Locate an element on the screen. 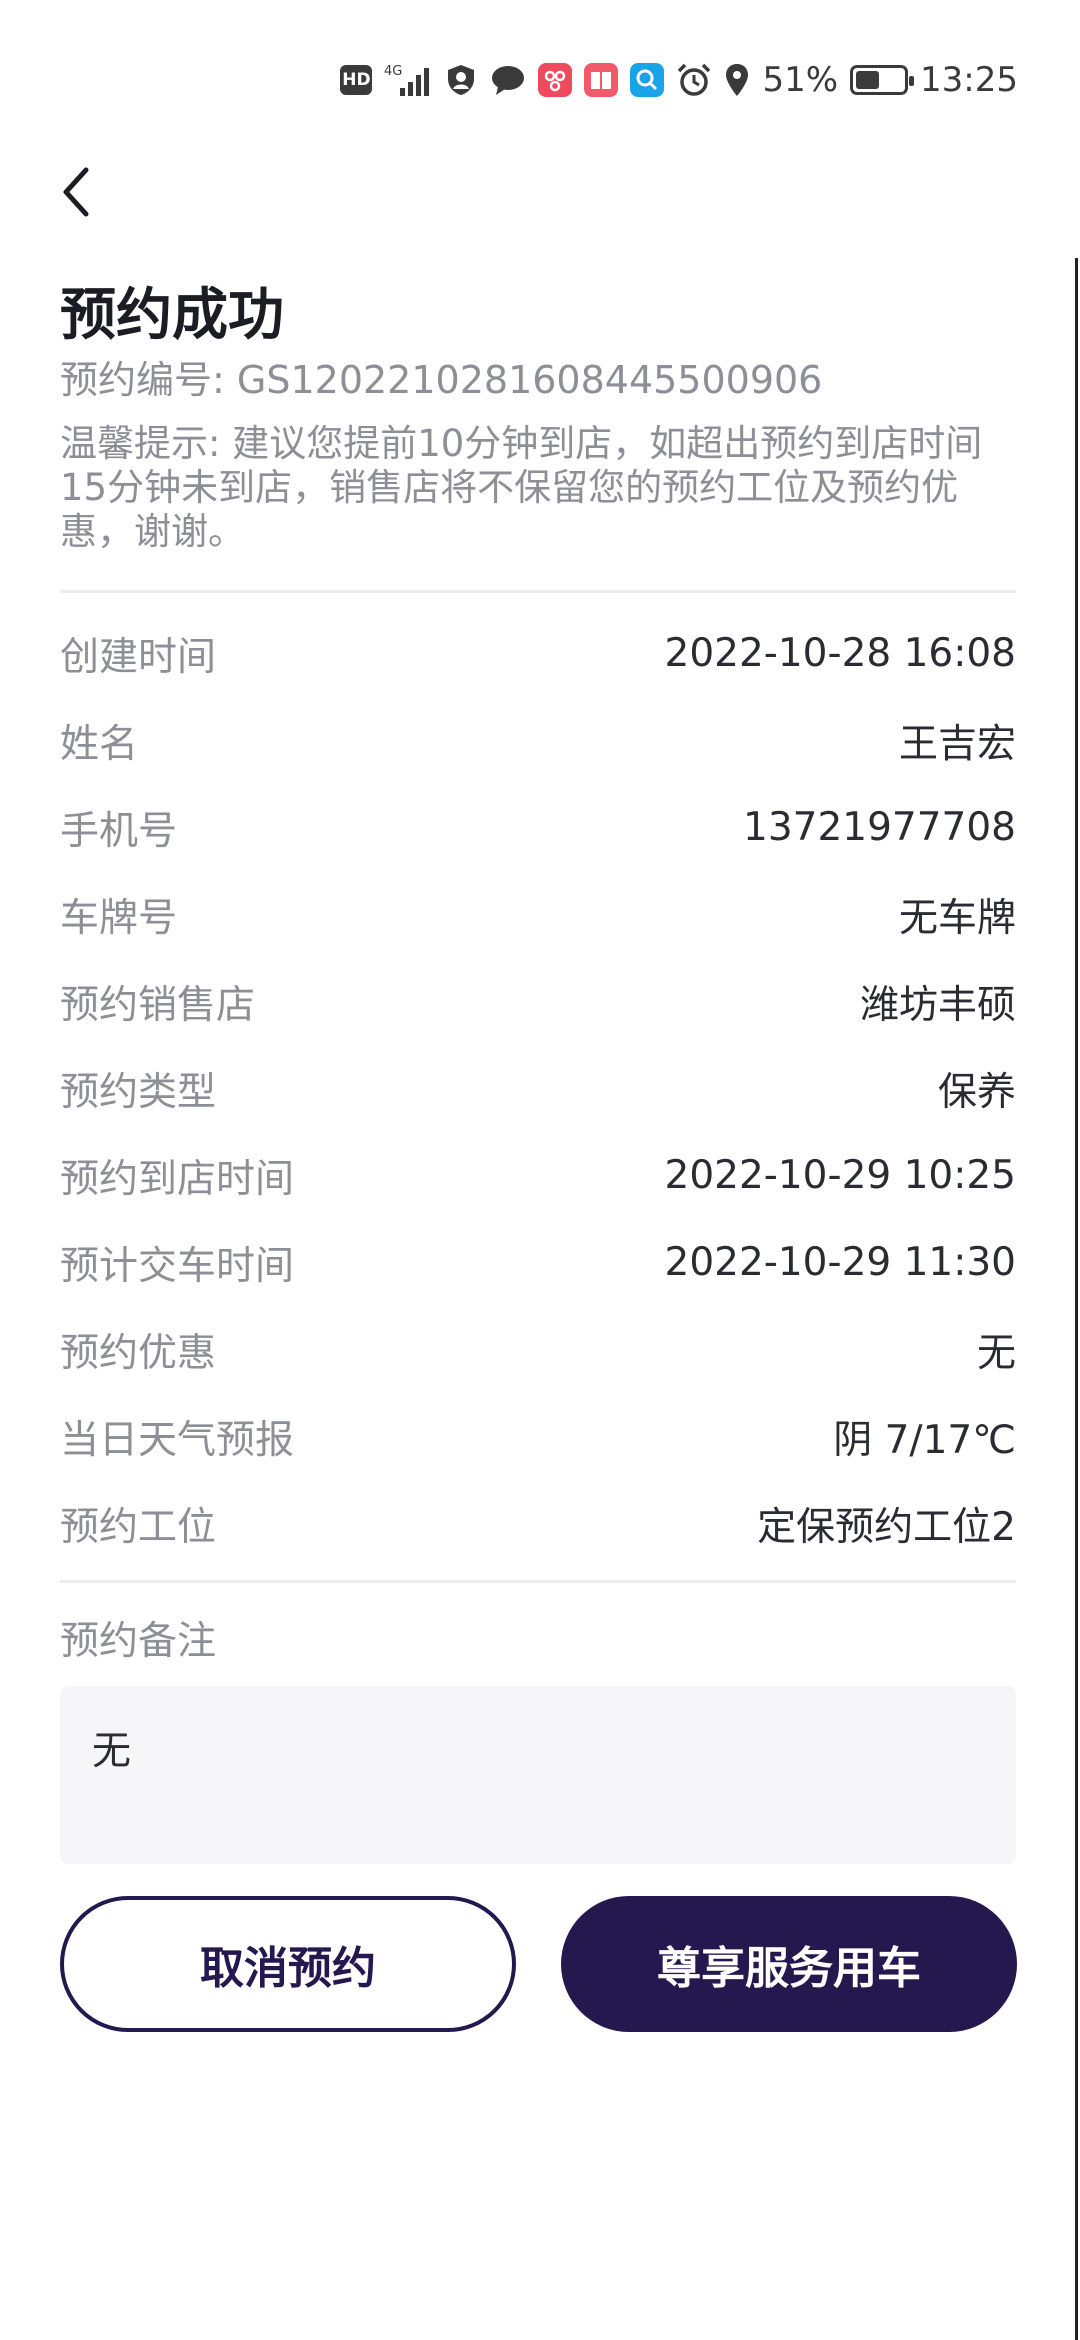  detail-row-bay: 预约工位 定保预约工位2 is located at coordinates (538, 1523).